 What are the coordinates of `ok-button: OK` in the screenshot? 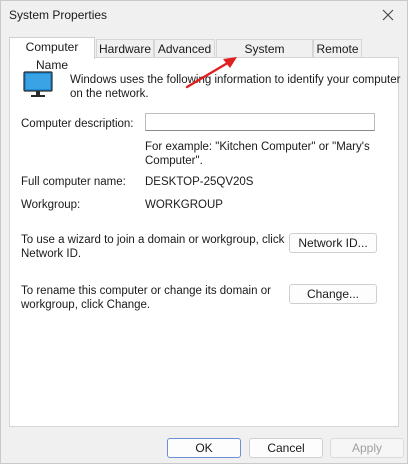 It's located at (204, 448).